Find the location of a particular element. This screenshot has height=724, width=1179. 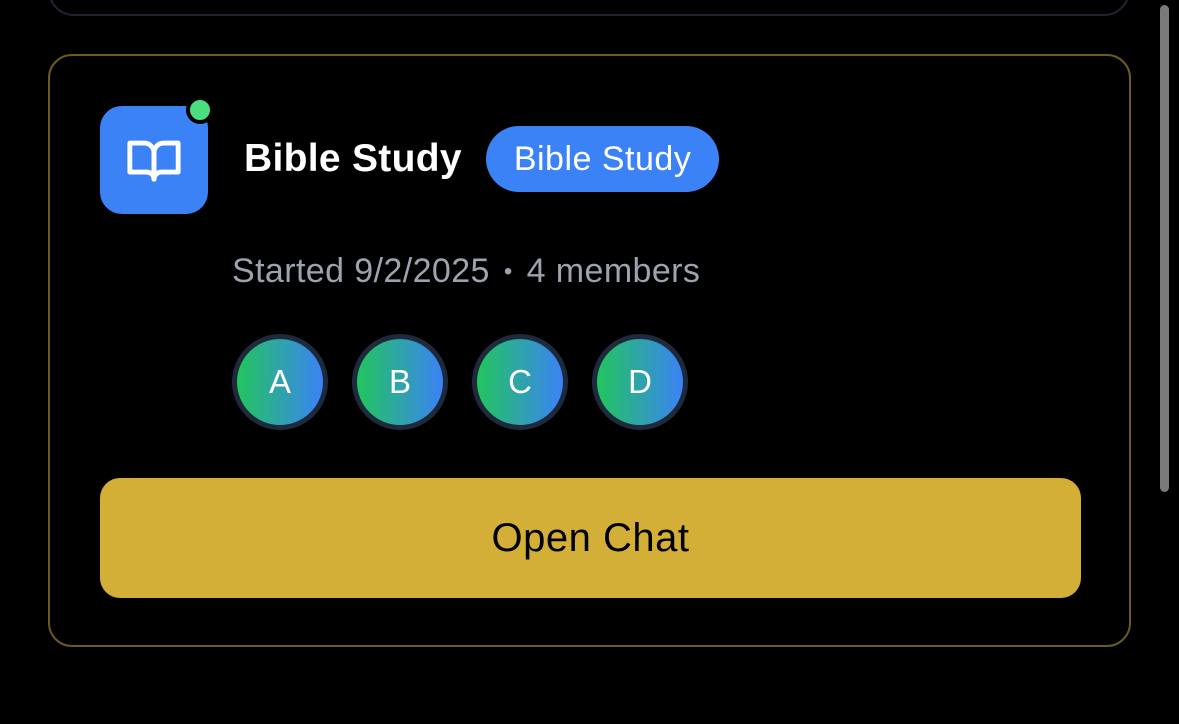

title-row: Bible Study Bible Study is located at coordinates (482, 159).